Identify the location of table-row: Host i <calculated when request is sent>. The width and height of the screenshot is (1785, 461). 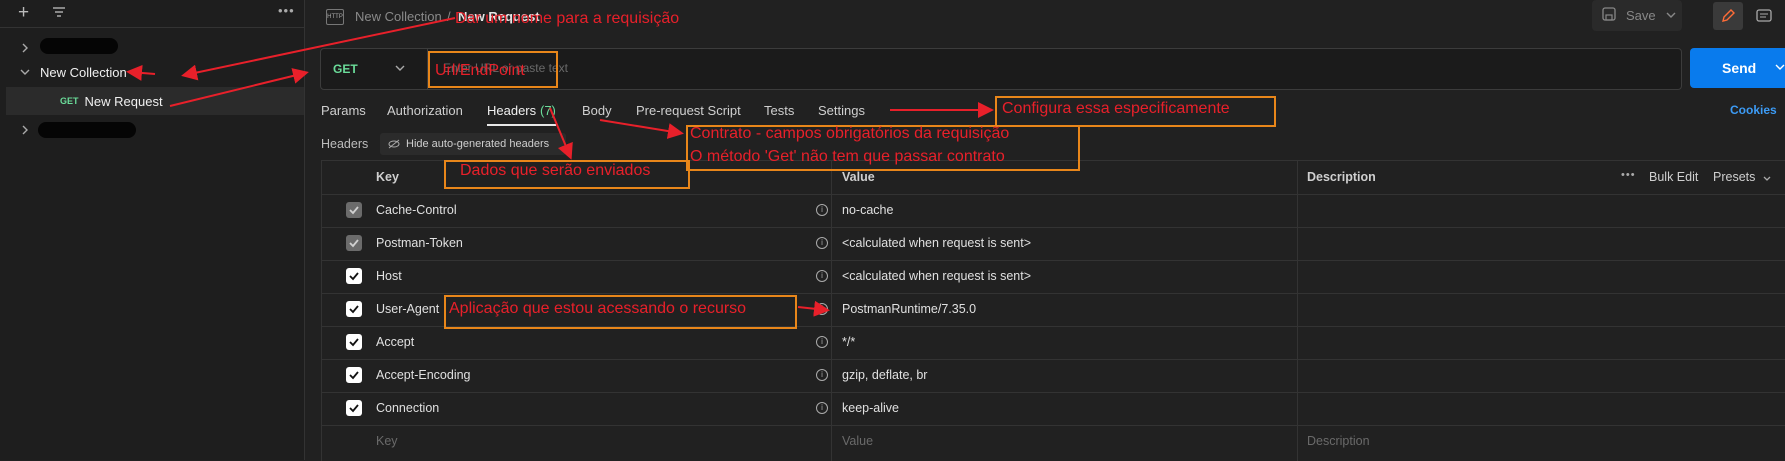
(1053, 277).